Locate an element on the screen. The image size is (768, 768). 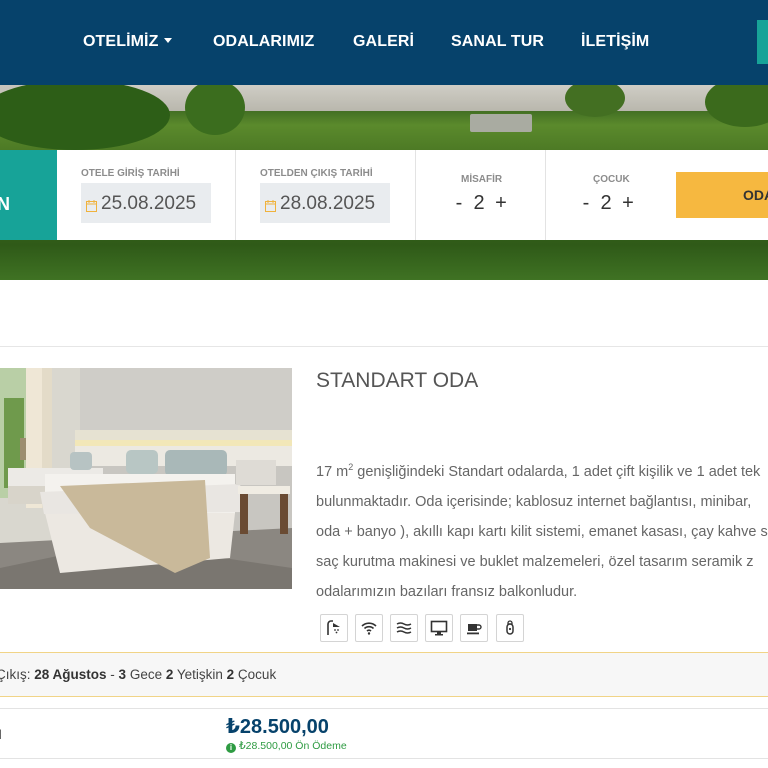
checkout-date-value: 28.08.2025 is located at coordinates (328, 203).